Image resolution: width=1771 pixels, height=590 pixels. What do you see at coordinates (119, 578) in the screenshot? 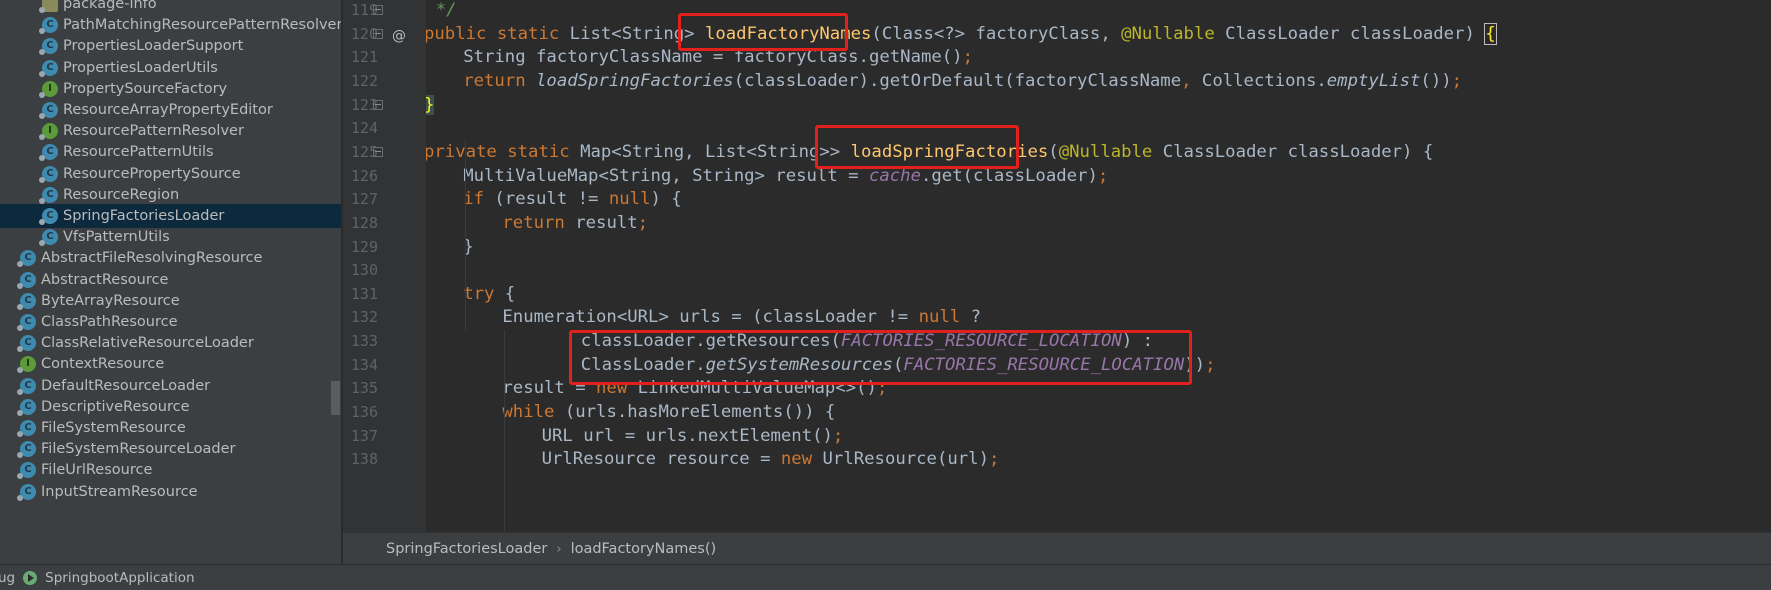
I see `run-configuration: SpringbootApplication` at bounding box center [119, 578].